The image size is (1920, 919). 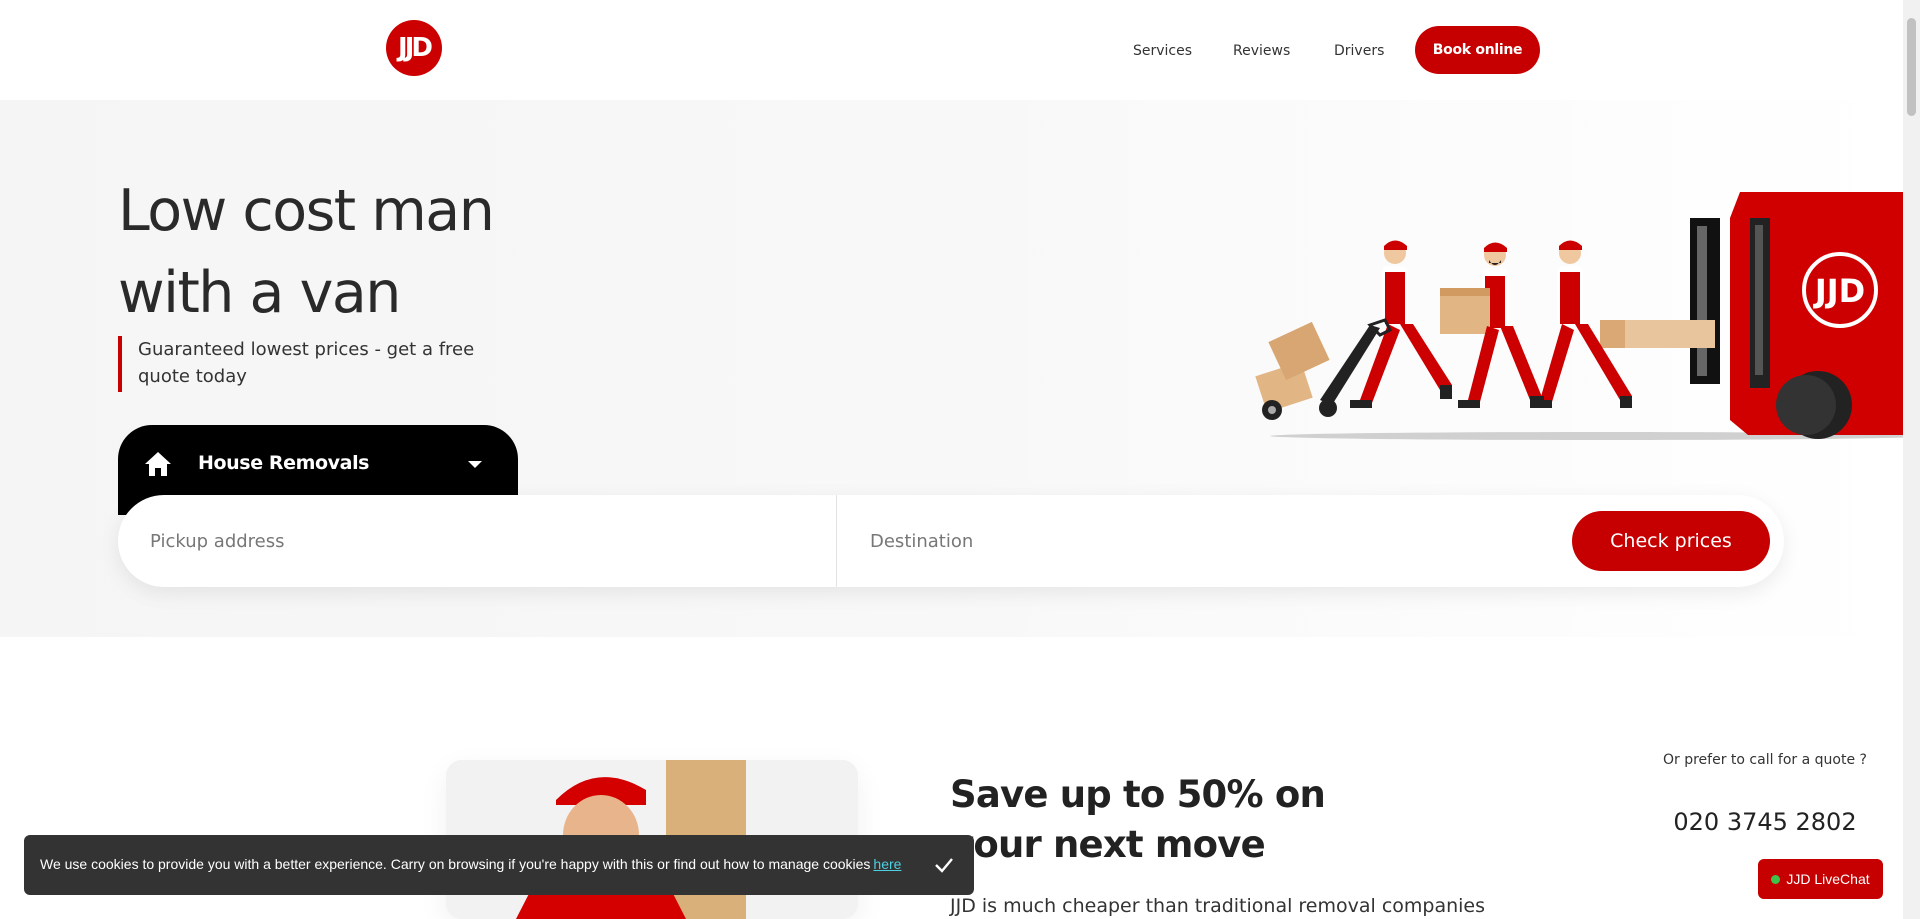 I want to click on van-graphic: JJD, so click(x=1796, y=315).